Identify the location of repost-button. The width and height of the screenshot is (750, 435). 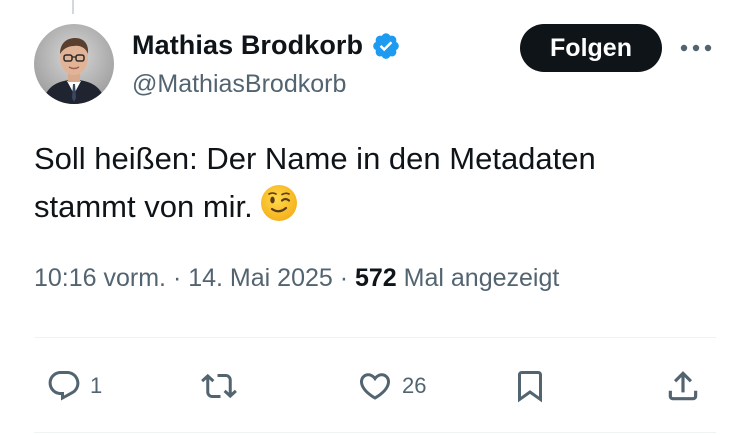
(223, 386).